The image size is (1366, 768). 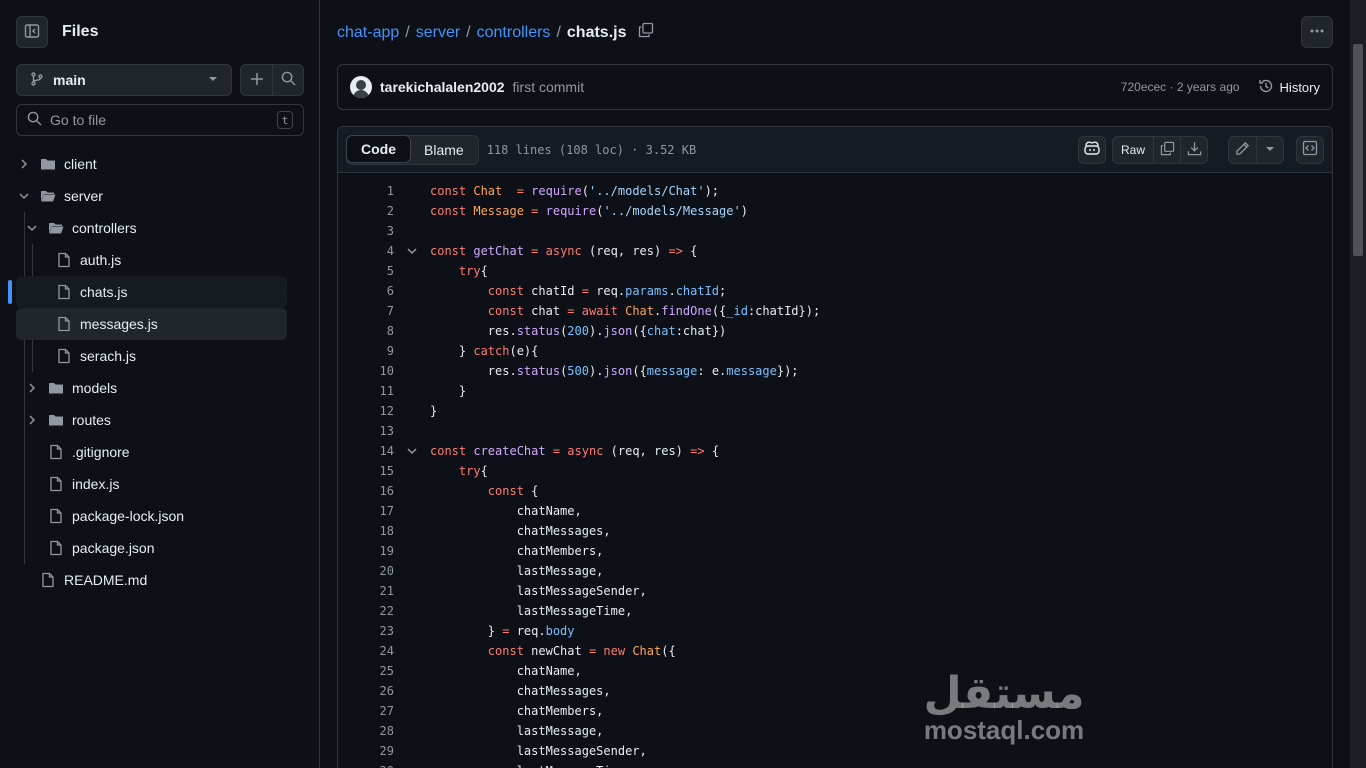 What do you see at coordinates (596, 331) in the screenshot?
I see `code-token: ).` at bounding box center [596, 331].